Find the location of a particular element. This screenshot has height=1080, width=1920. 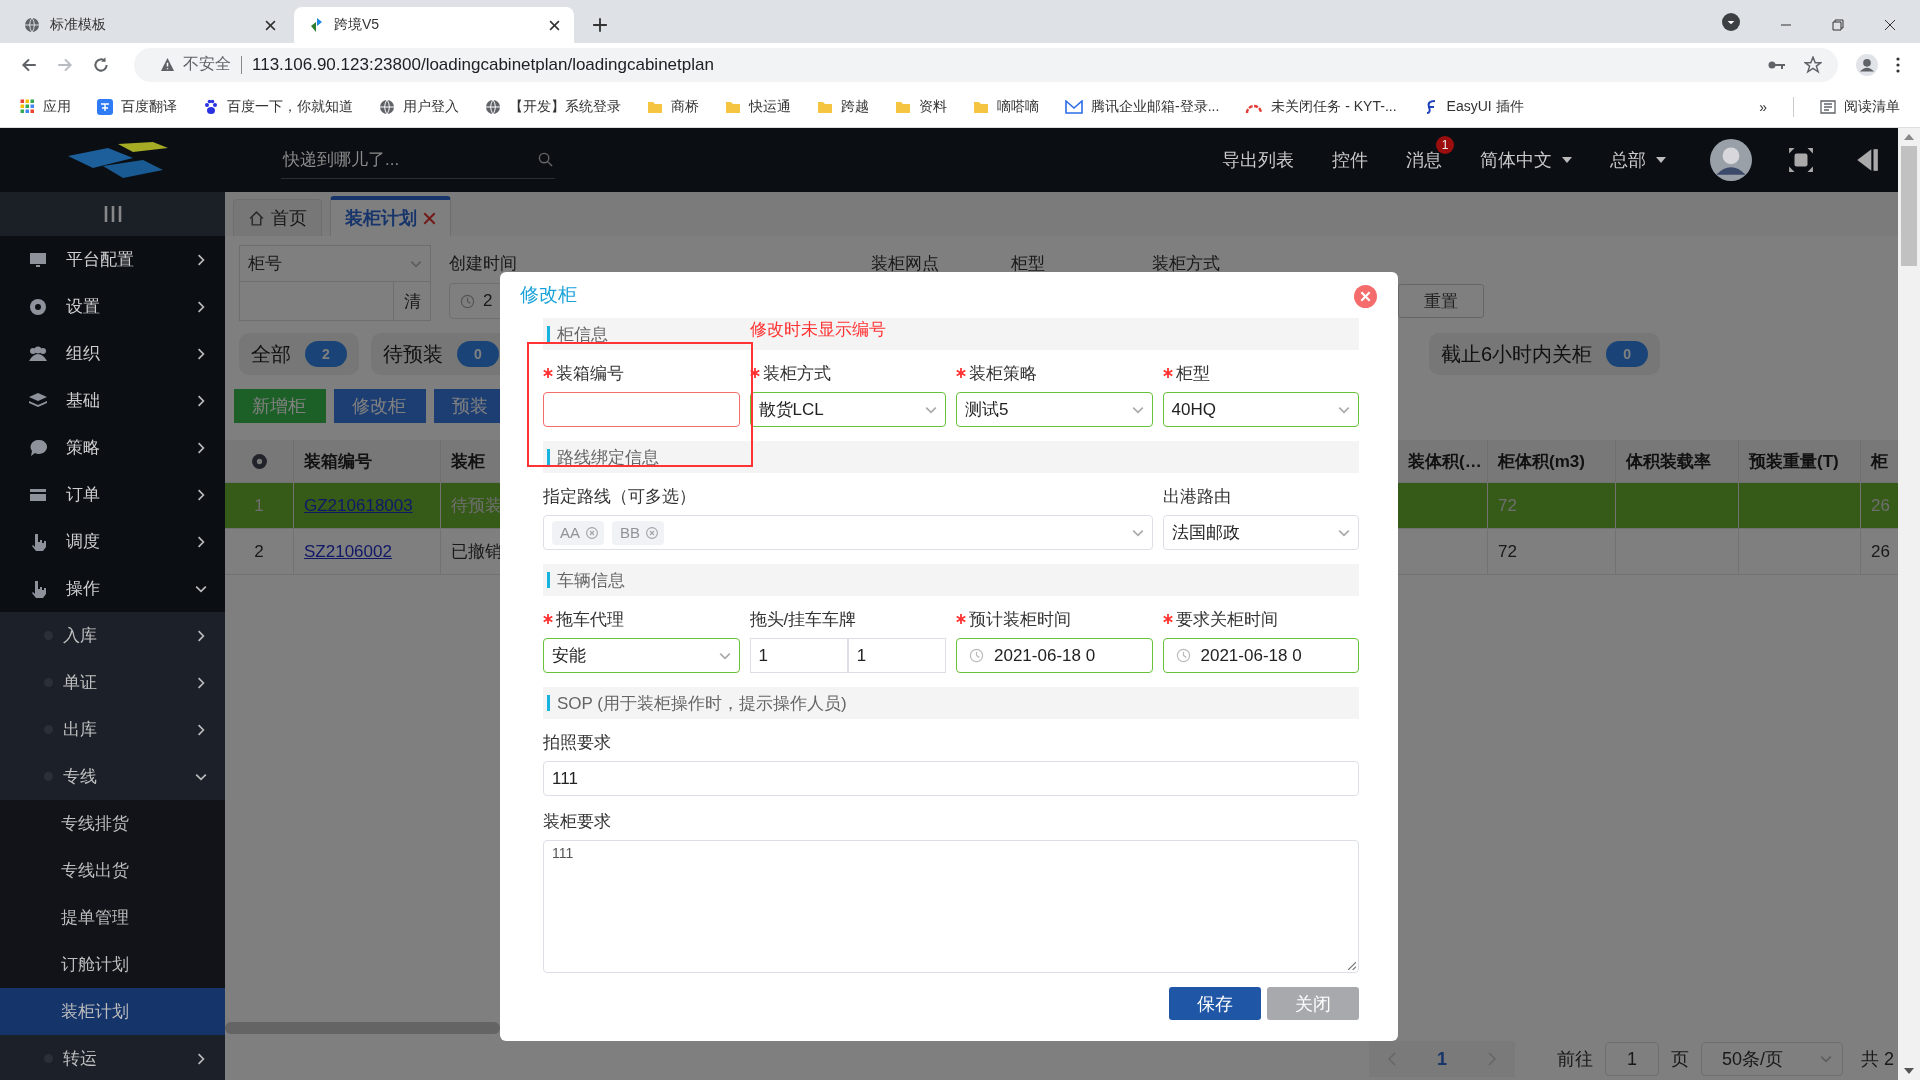

reload-icon is located at coordinates (101, 64).